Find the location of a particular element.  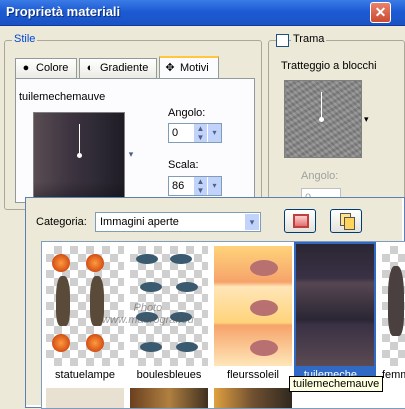

tab-colore: ● Colore is located at coordinates (46, 68).